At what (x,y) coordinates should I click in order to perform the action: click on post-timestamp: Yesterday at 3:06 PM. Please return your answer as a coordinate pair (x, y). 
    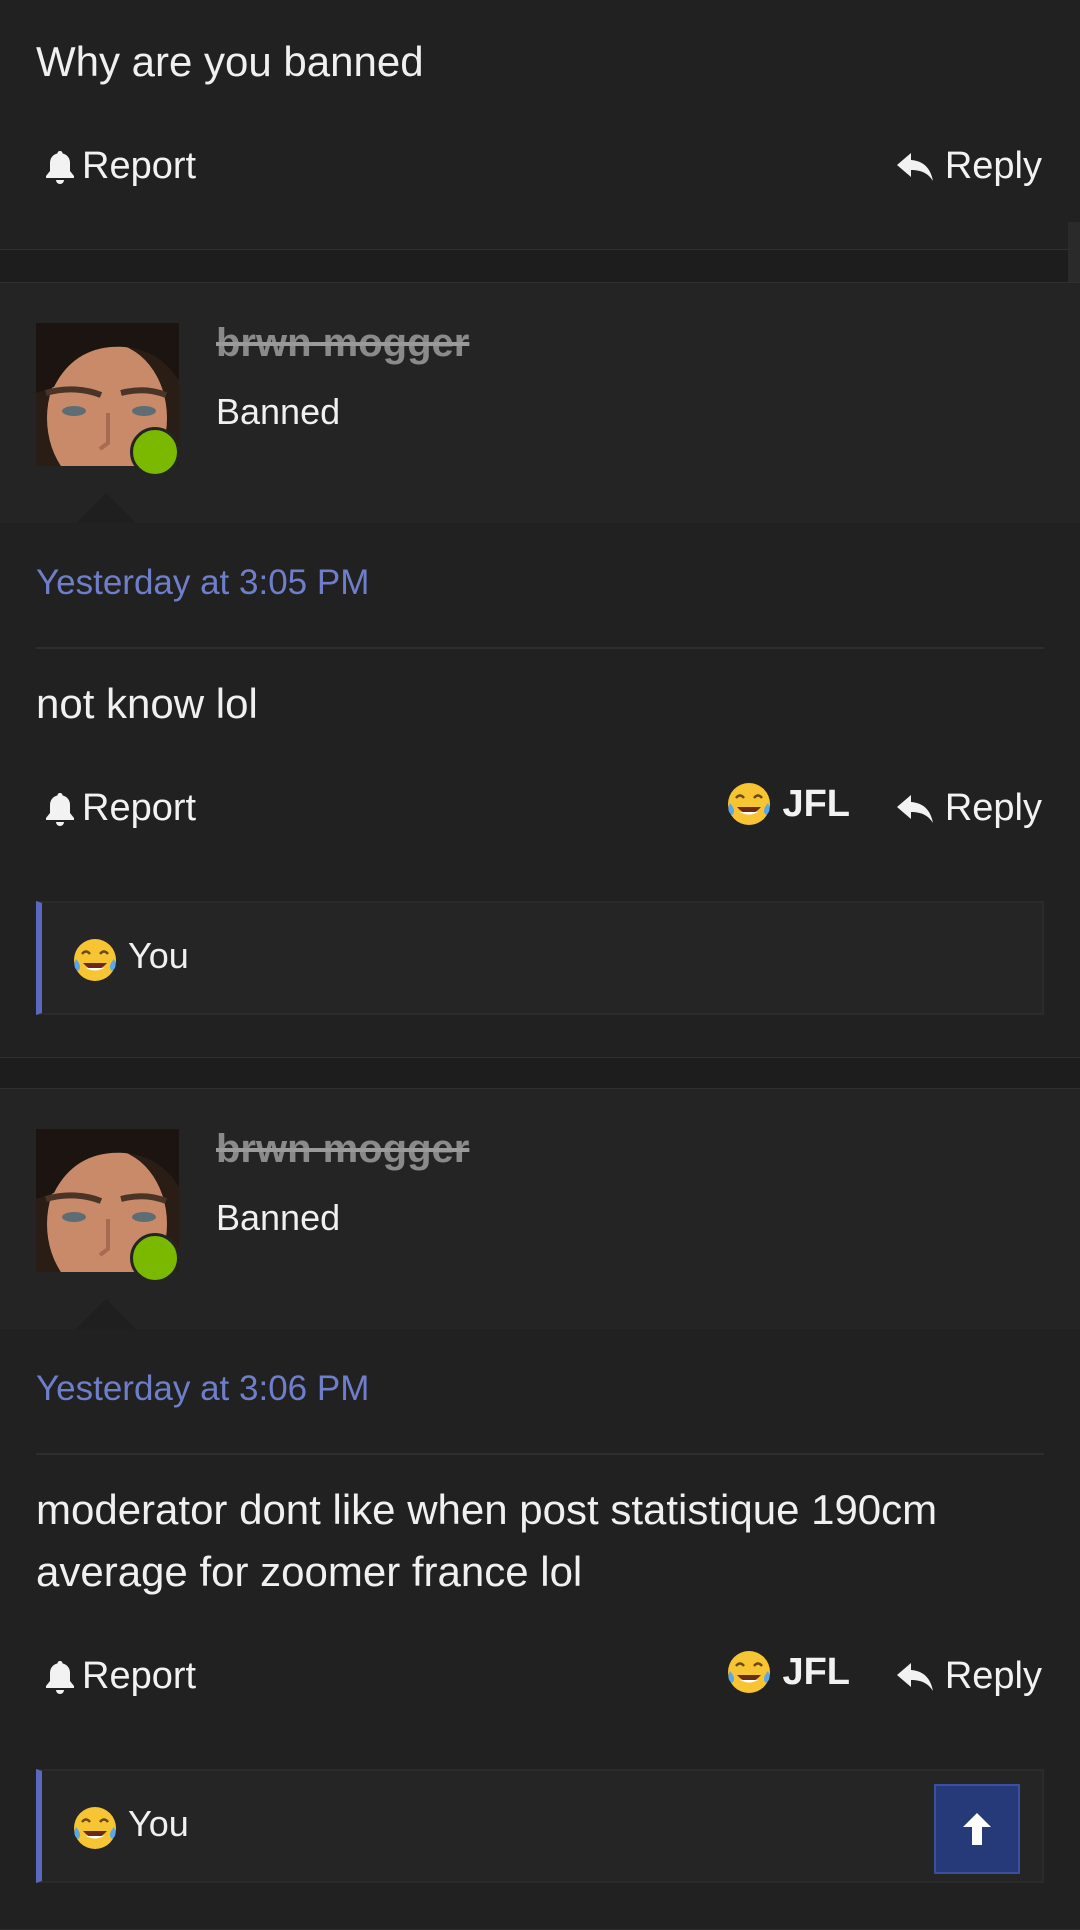
    Looking at the image, I should click on (202, 1389).